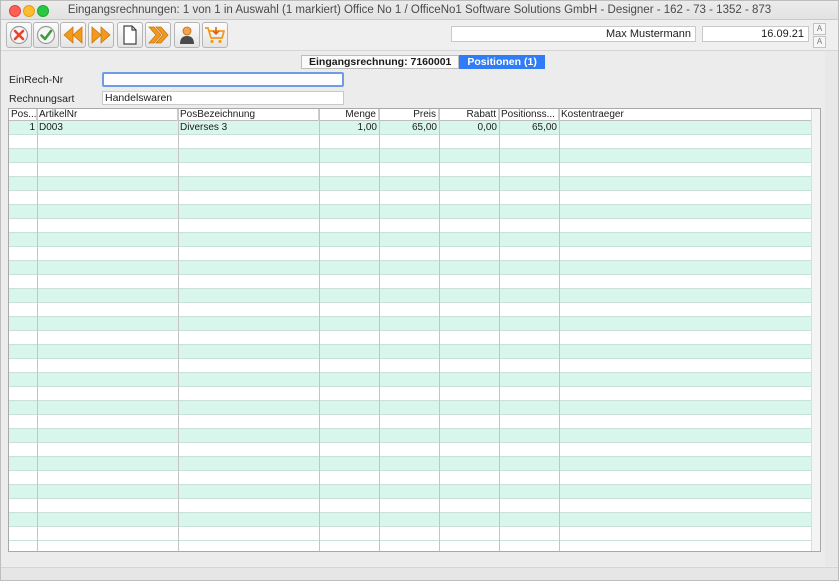 The image size is (839, 581). Describe the element at coordinates (223, 98) in the screenshot. I see `rechnungsart-field: Handelswaren` at that location.